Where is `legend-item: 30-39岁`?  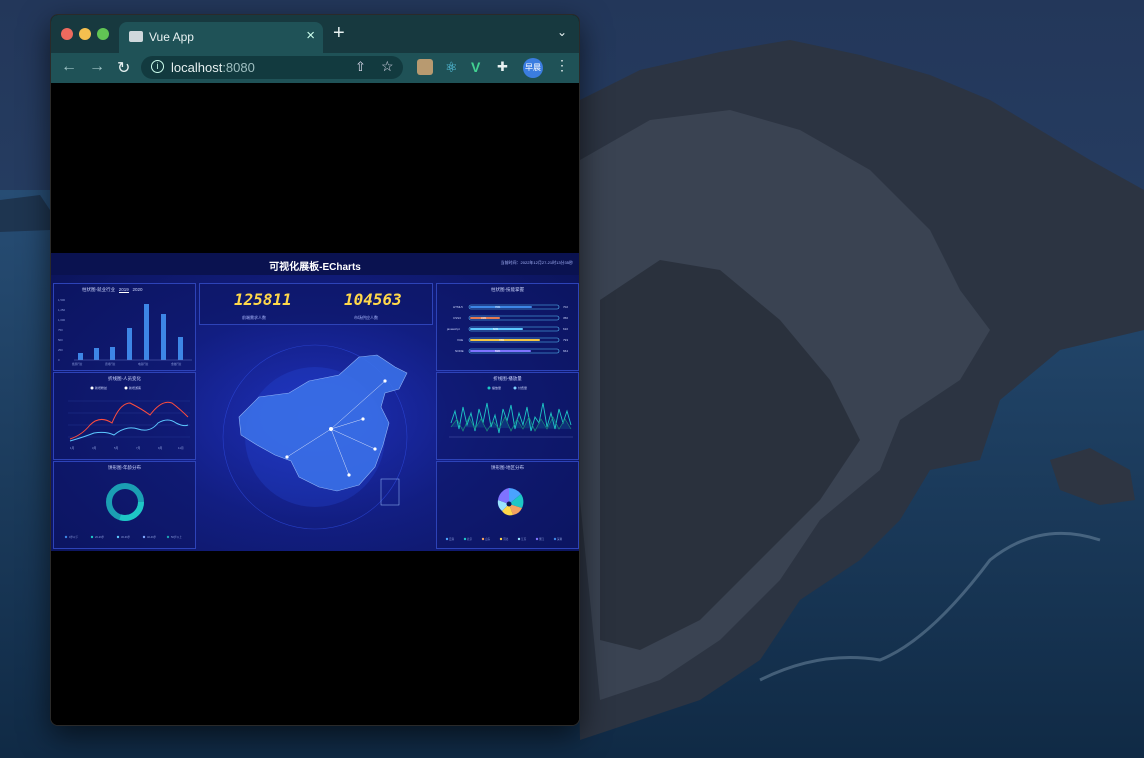 legend-item: 30-39岁 is located at coordinates (126, 537).